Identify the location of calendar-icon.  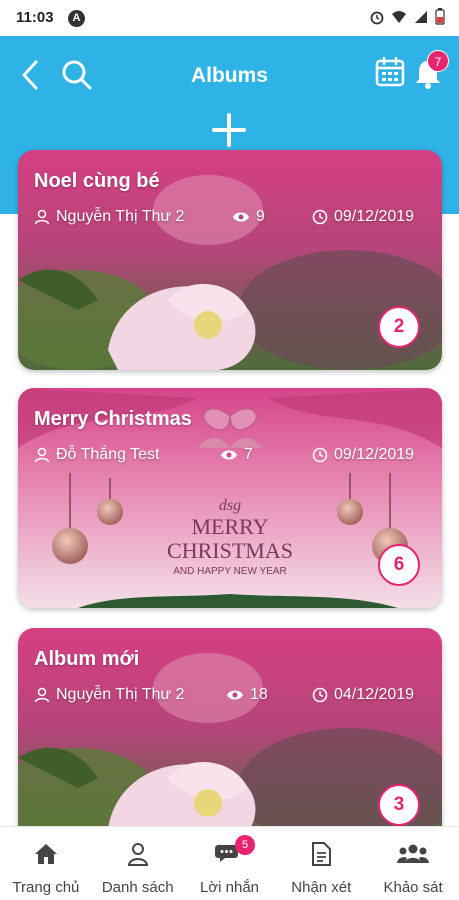
(390, 72).